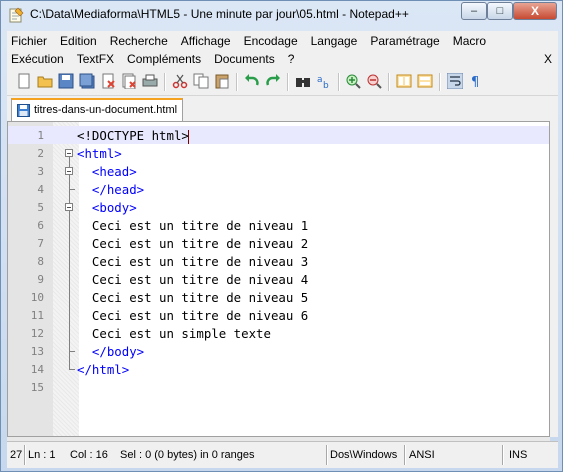 This screenshot has width=563, height=472. What do you see at coordinates (425, 81) in the screenshot?
I see `sync-horizontal-icon` at bounding box center [425, 81].